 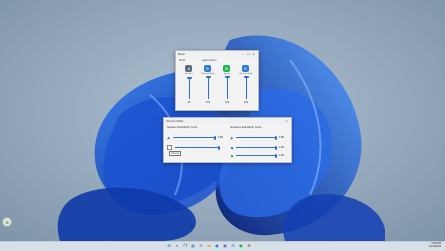 What do you see at coordinates (182, 60) in the screenshot?
I see `mixer-header-device: Mixer` at bounding box center [182, 60].